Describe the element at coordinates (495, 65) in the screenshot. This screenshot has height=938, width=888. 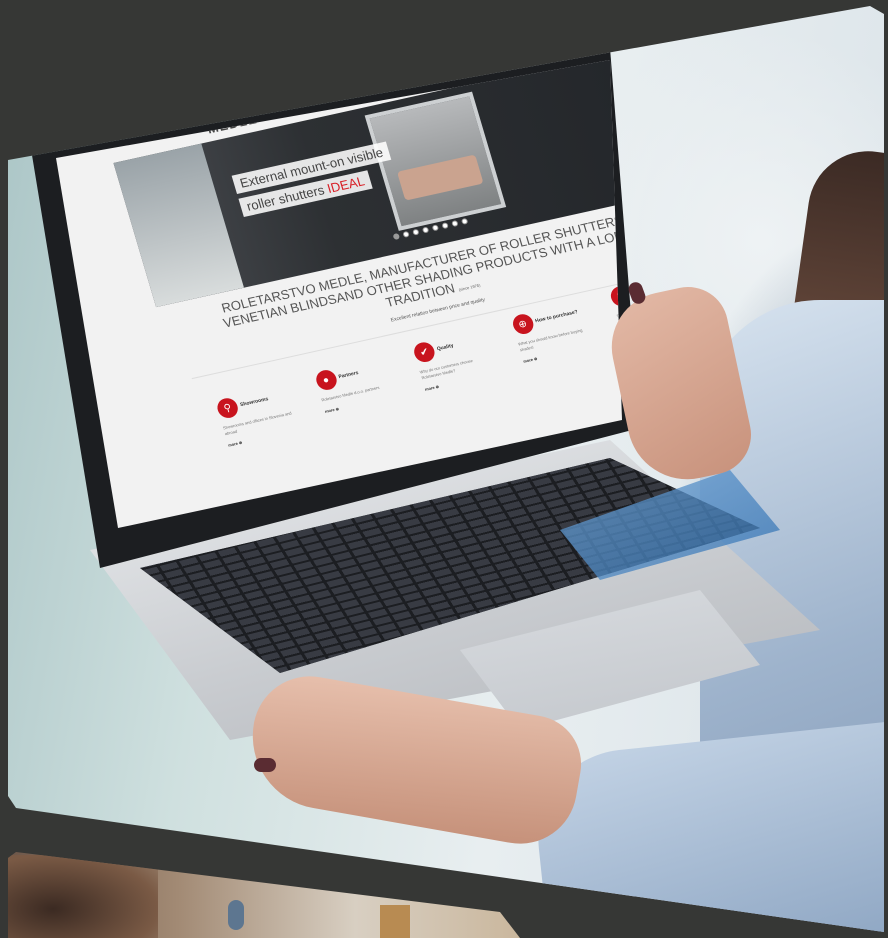
I see `nav-item: Doors and windows` at that location.